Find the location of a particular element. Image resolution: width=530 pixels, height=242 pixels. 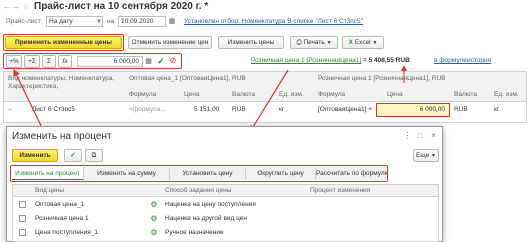

copy-icon: ⧉ is located at coordinates (94, 155).